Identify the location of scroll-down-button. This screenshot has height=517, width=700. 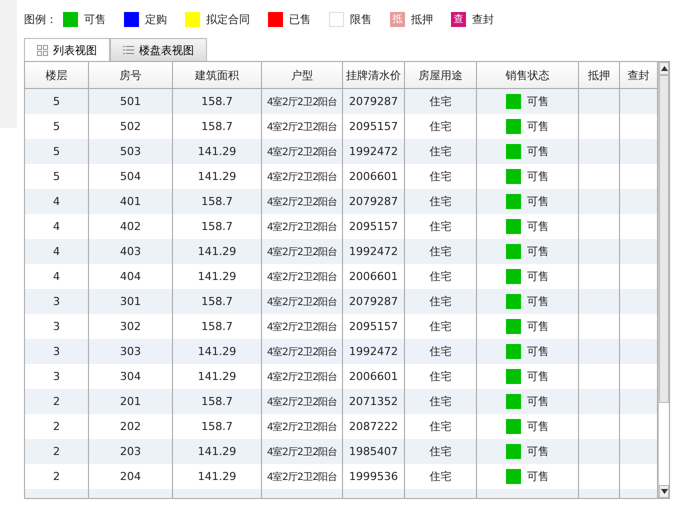
(664, 491).